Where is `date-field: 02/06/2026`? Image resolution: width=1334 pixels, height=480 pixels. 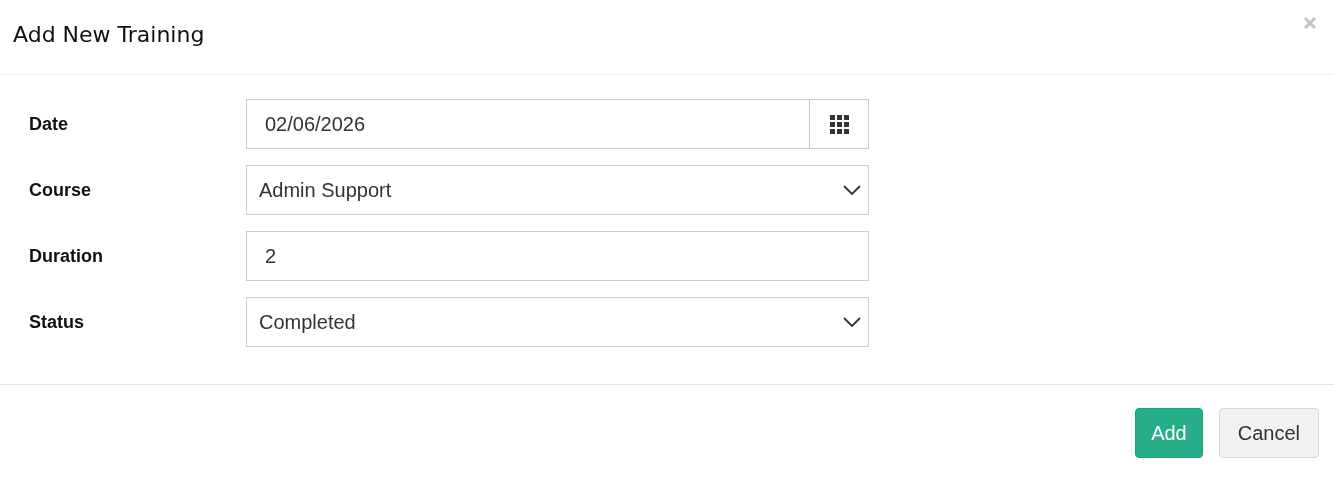 date-field: 02/06/2026 is located at coordinates (557, 124).